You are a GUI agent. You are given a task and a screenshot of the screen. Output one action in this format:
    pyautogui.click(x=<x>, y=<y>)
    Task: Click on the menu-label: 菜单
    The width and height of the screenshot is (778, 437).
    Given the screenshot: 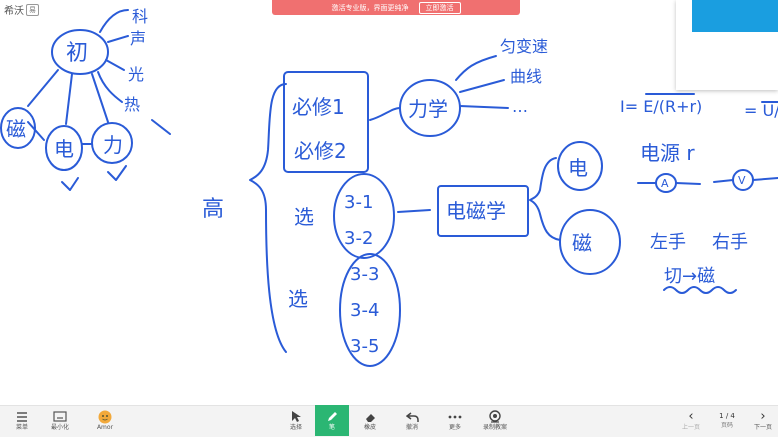 What is the action you would take?
    pyautogui.click(x=21, y=427)
    